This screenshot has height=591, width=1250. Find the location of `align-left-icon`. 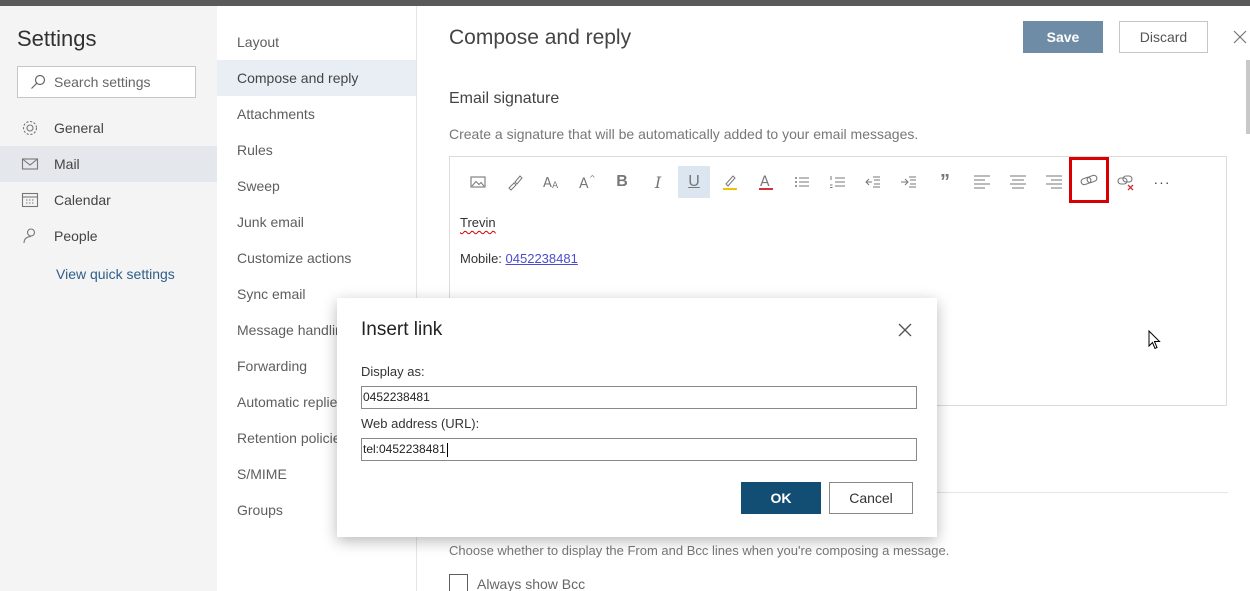

align-left-icon is located at coordinates (982, 182).